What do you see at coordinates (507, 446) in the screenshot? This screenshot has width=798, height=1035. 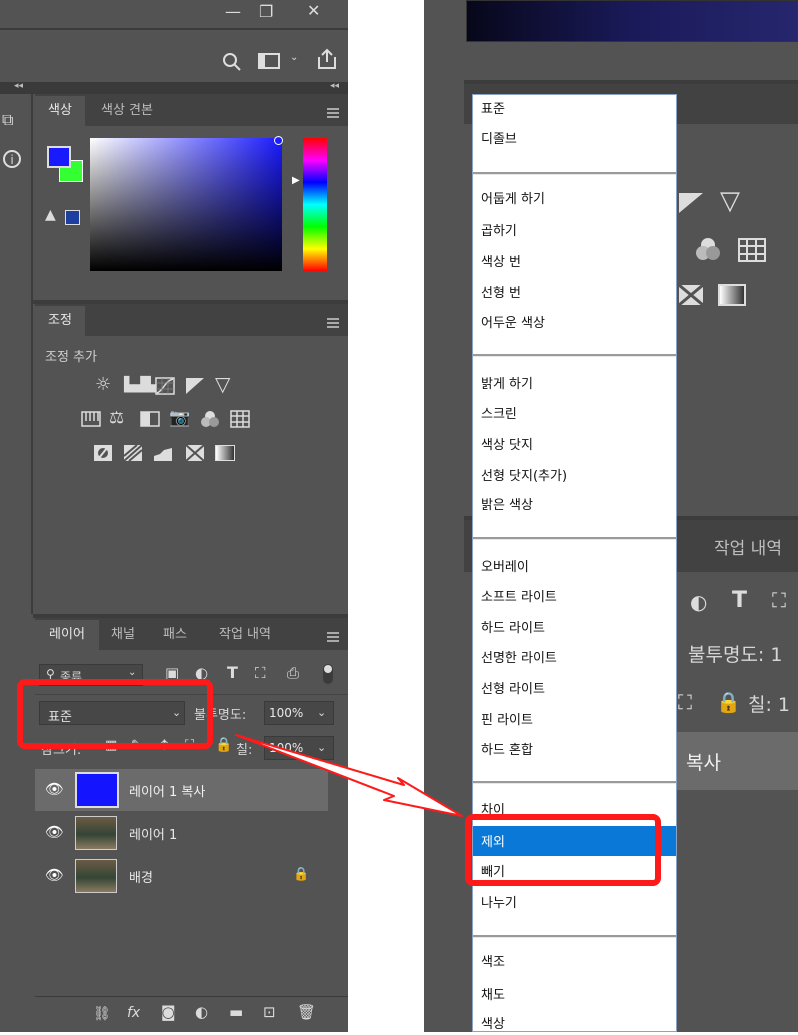 I see `menu-item-color-dodge: 색상 닷지` at bounding box center [507, 446].